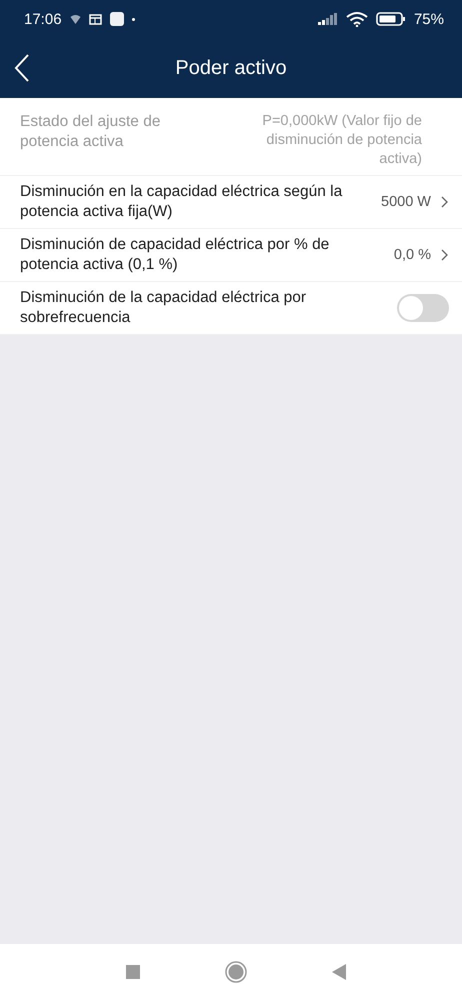 The width and height of the screenshot is (462, 1000). What do you see at coordinates (357, 19) in the screenshot?
I see `wifi-icon` at bounding box center [357, 19].